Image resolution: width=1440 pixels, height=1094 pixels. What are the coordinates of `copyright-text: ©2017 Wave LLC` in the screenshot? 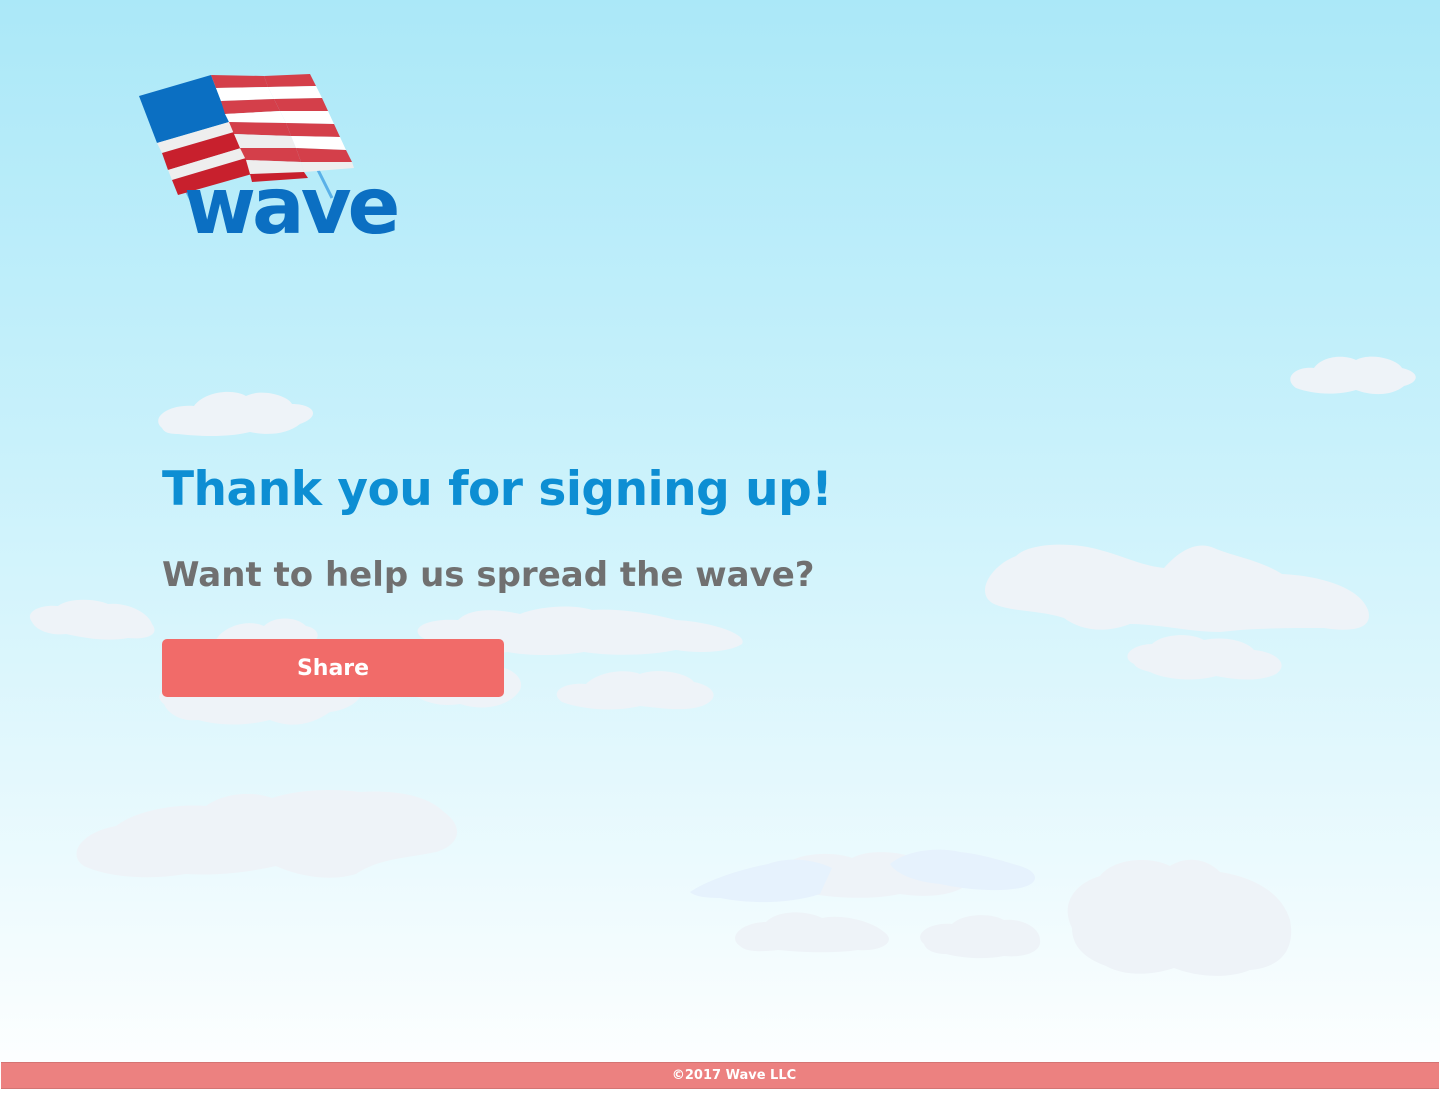 It's located at (734, 1075).